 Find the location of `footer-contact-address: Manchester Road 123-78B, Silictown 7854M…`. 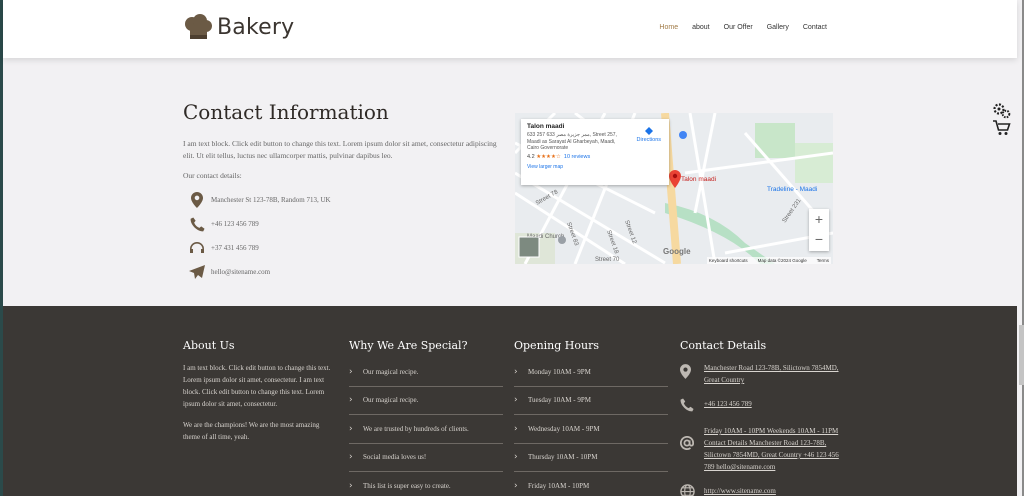

footer-contact-address: Manchester Road 123-78B, Silictown 7854M… is located at coordinates (760, 374).